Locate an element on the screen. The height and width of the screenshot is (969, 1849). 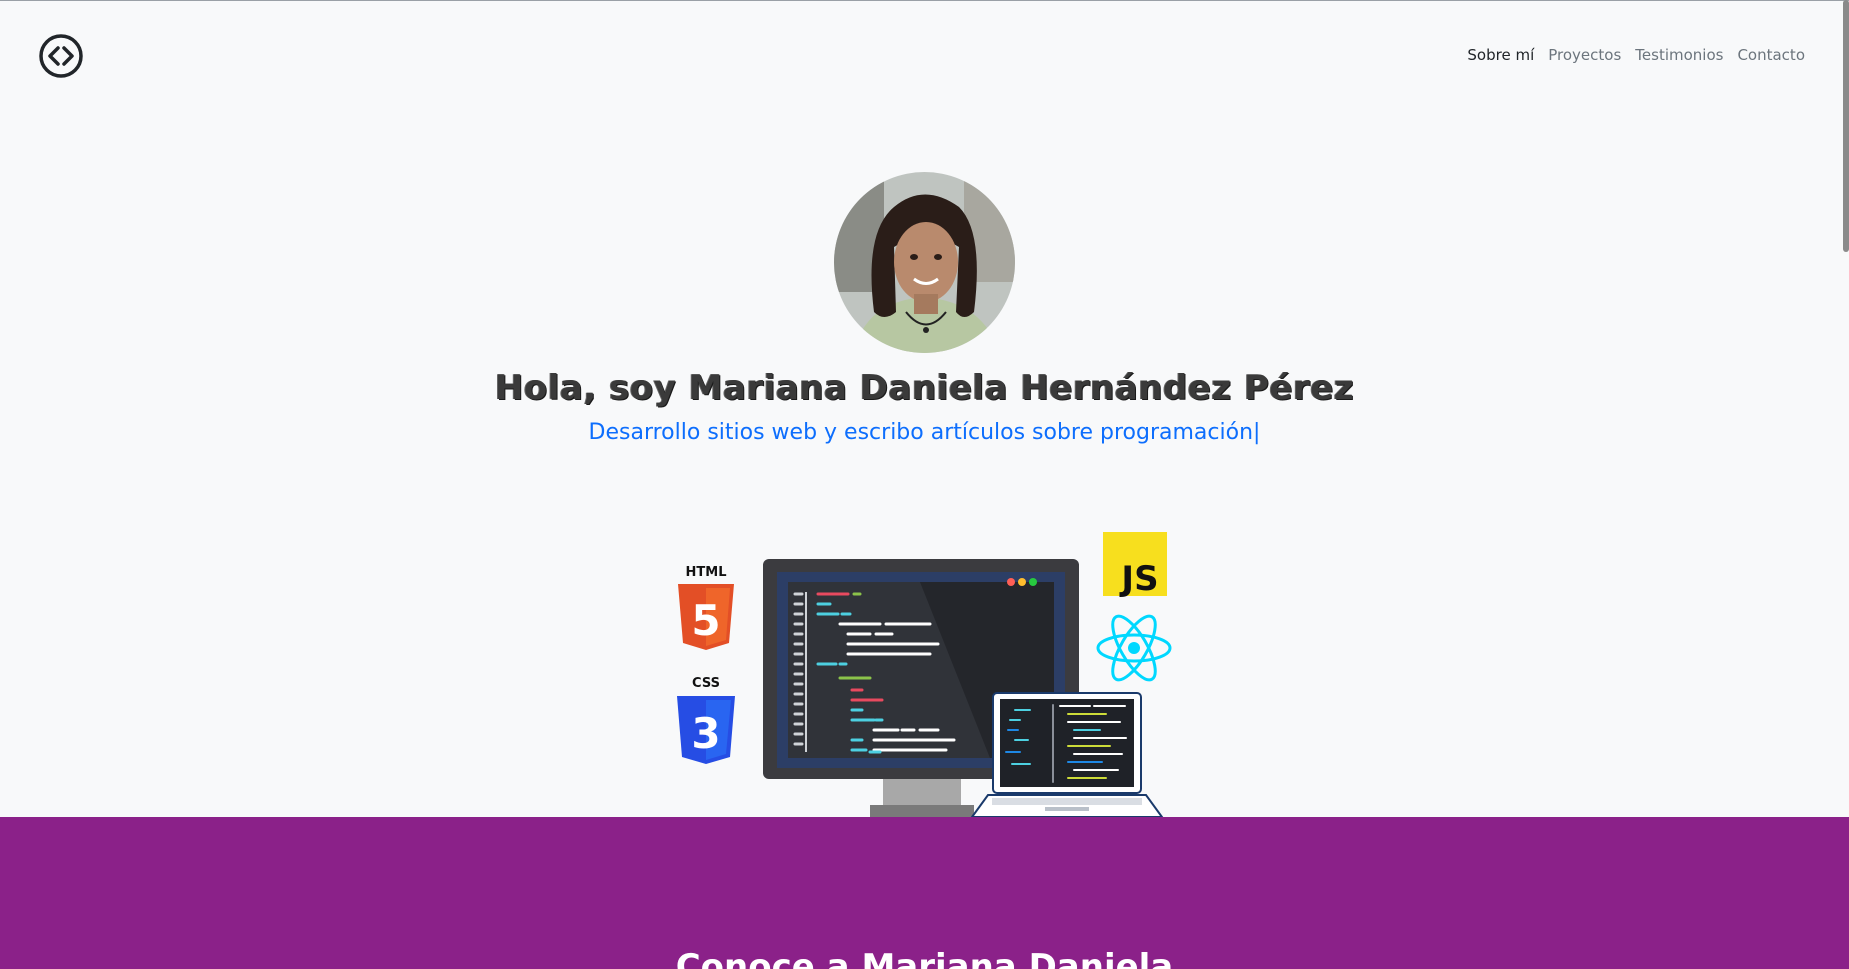
javascript-icon: JS is located at coordinates (1135, 565).